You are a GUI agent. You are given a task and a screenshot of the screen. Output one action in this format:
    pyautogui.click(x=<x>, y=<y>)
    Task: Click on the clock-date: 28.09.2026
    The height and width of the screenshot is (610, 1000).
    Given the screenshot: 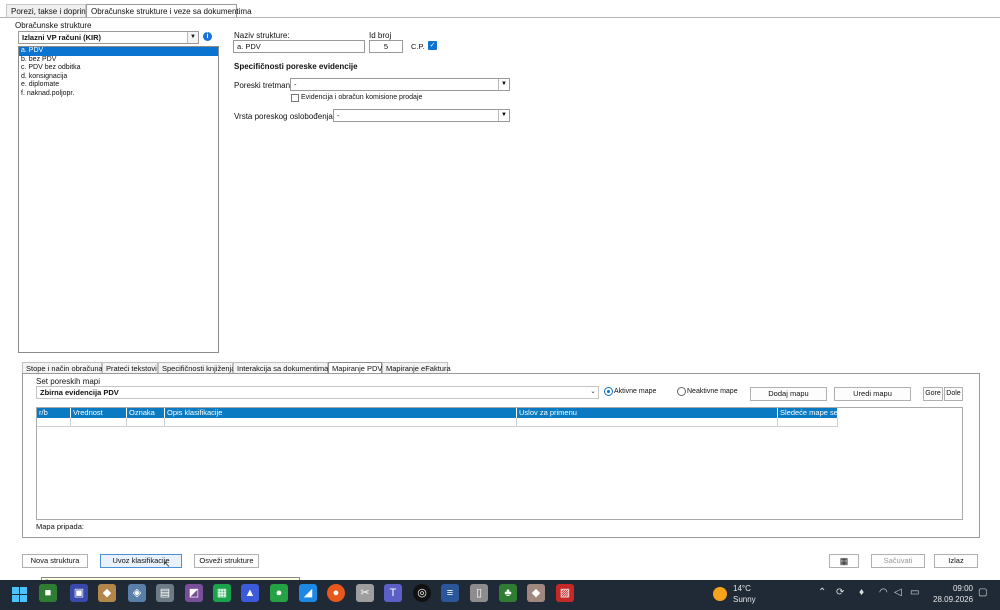 What is the action you would take?
    pyautogui.click(x=953, y=599)
    